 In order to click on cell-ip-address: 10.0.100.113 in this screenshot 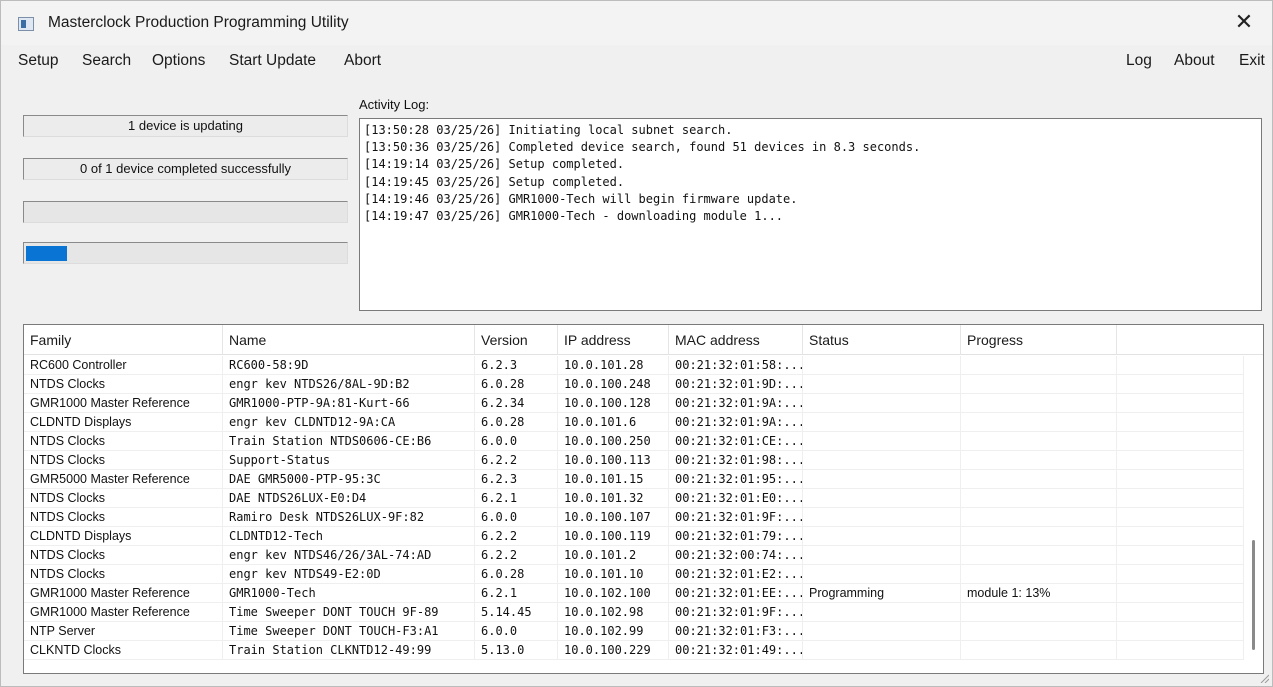, I will do `click(613, 460)`.